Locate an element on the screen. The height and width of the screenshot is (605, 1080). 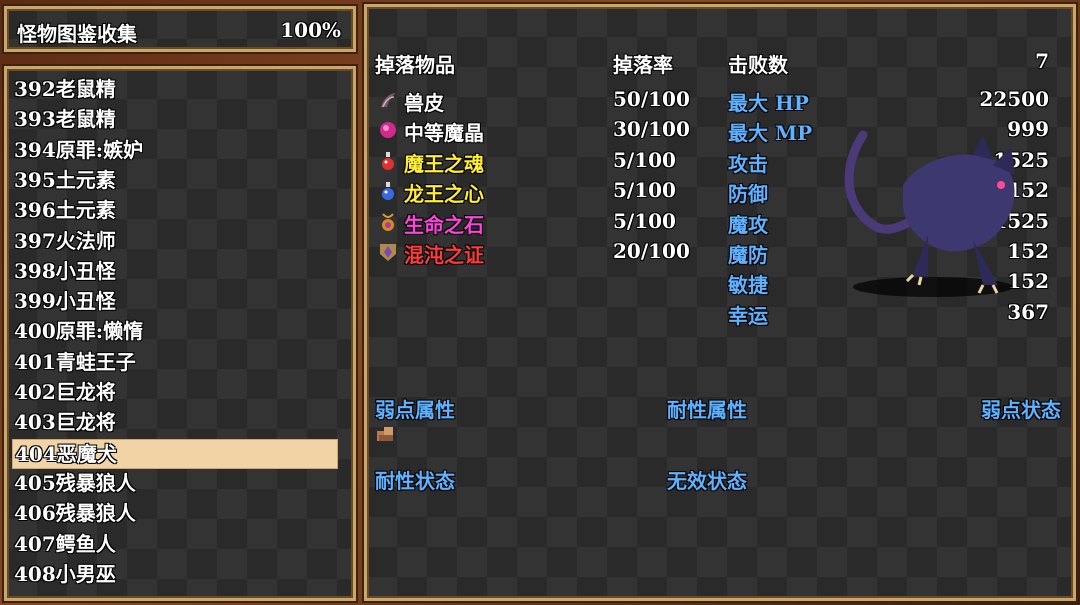
drop-rate-value: 30/100 is located at coordinates (651, 129).